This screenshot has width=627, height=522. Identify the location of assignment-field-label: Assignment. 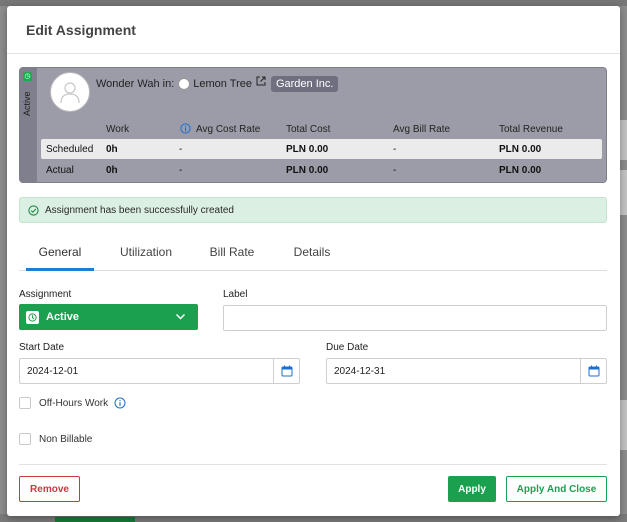
(45, 294).